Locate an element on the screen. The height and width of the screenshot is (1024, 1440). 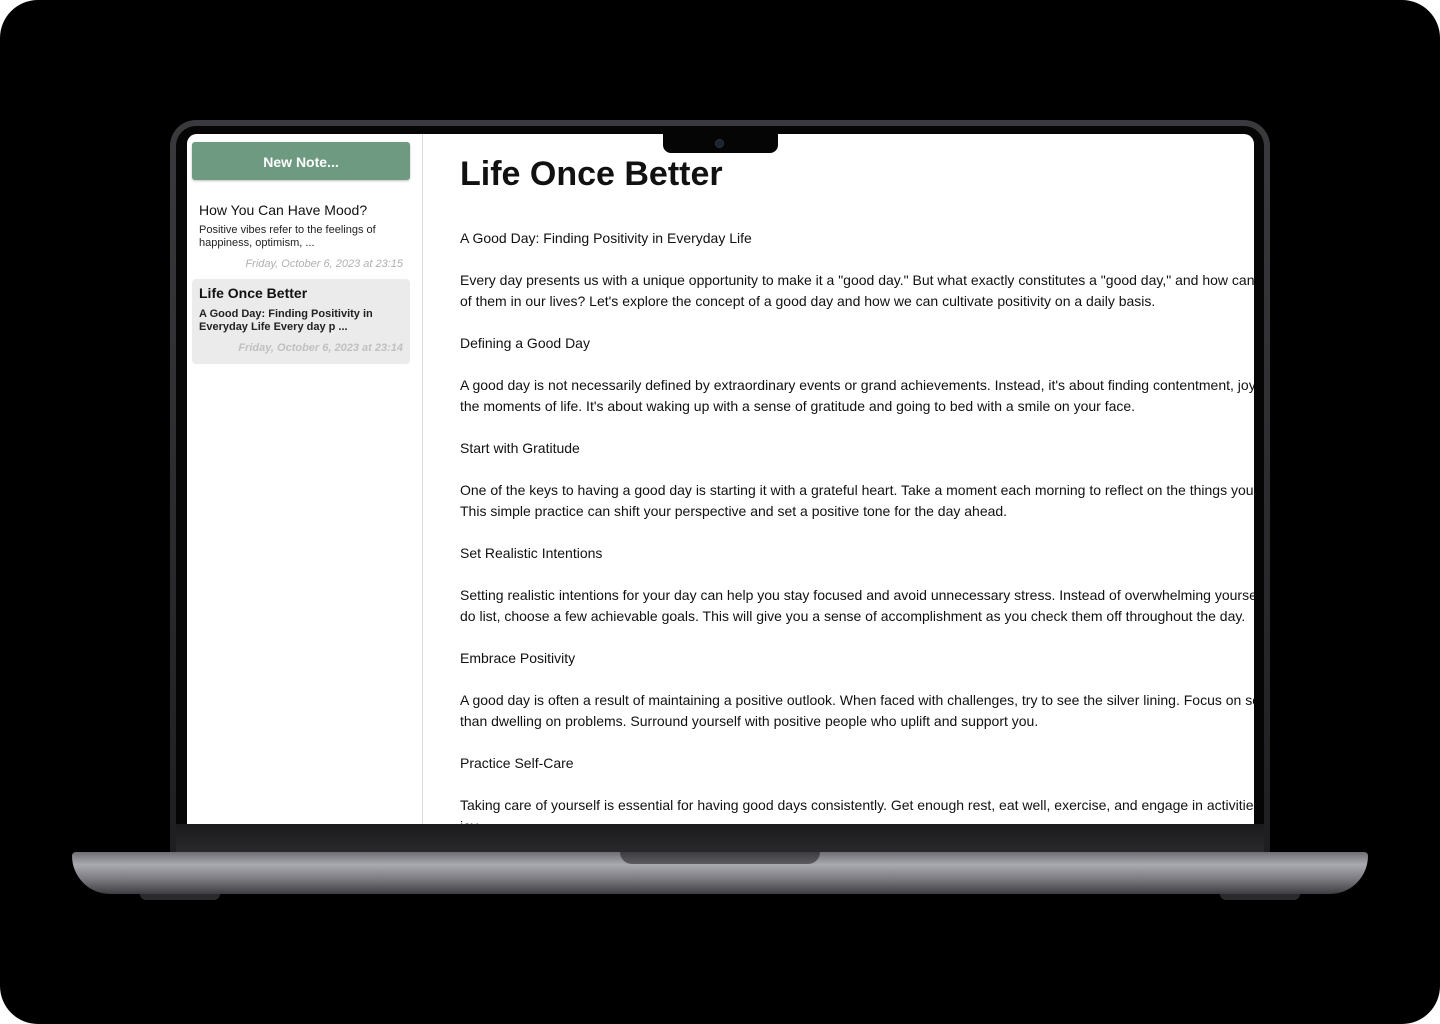
note-heading: Life Once Better is located at coordinates (857, 174).